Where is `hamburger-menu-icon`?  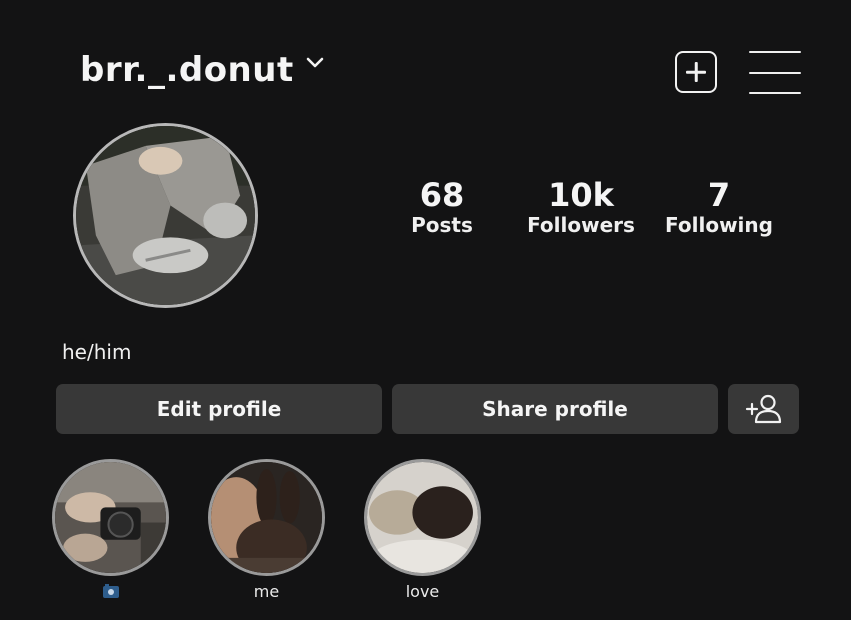
hamburger-menu-icon is located at coordinates (775, 73).